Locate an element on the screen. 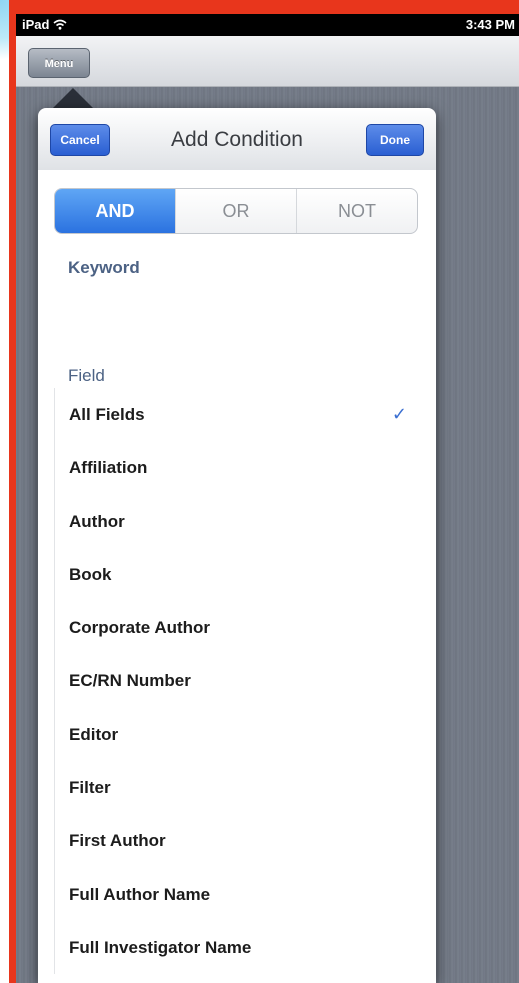 This screenshot has height=983, width=519. popover-header: Cancel Add Condition Done is located at coordinates (237, 139).